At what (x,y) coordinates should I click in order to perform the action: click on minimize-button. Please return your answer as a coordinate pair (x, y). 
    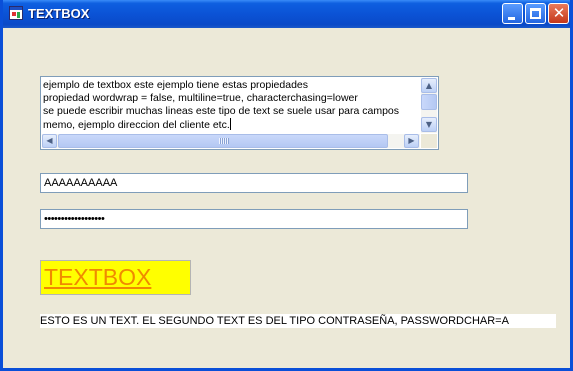
    Looking at the image, I should click on (512, 13).